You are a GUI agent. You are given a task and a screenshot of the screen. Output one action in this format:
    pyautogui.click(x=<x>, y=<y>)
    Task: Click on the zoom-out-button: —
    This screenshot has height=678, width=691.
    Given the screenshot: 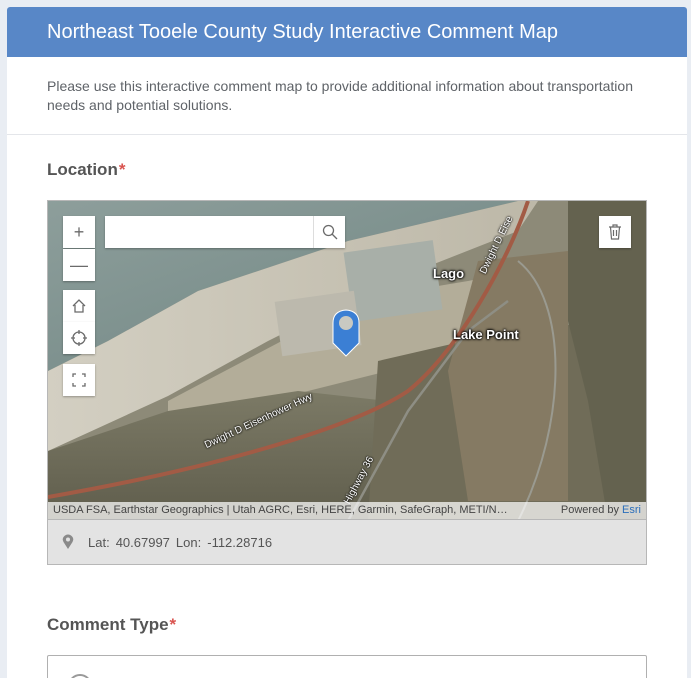 What is the action you would take?
    pyautogui.click(x=79, y=265)
    